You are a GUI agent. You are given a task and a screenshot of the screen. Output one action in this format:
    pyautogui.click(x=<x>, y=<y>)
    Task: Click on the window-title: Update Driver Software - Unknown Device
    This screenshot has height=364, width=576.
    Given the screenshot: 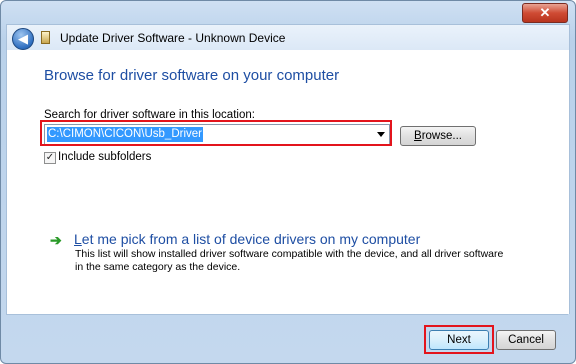 What is the action you would take?
    pyautogui.click(x=173, y=38)
    